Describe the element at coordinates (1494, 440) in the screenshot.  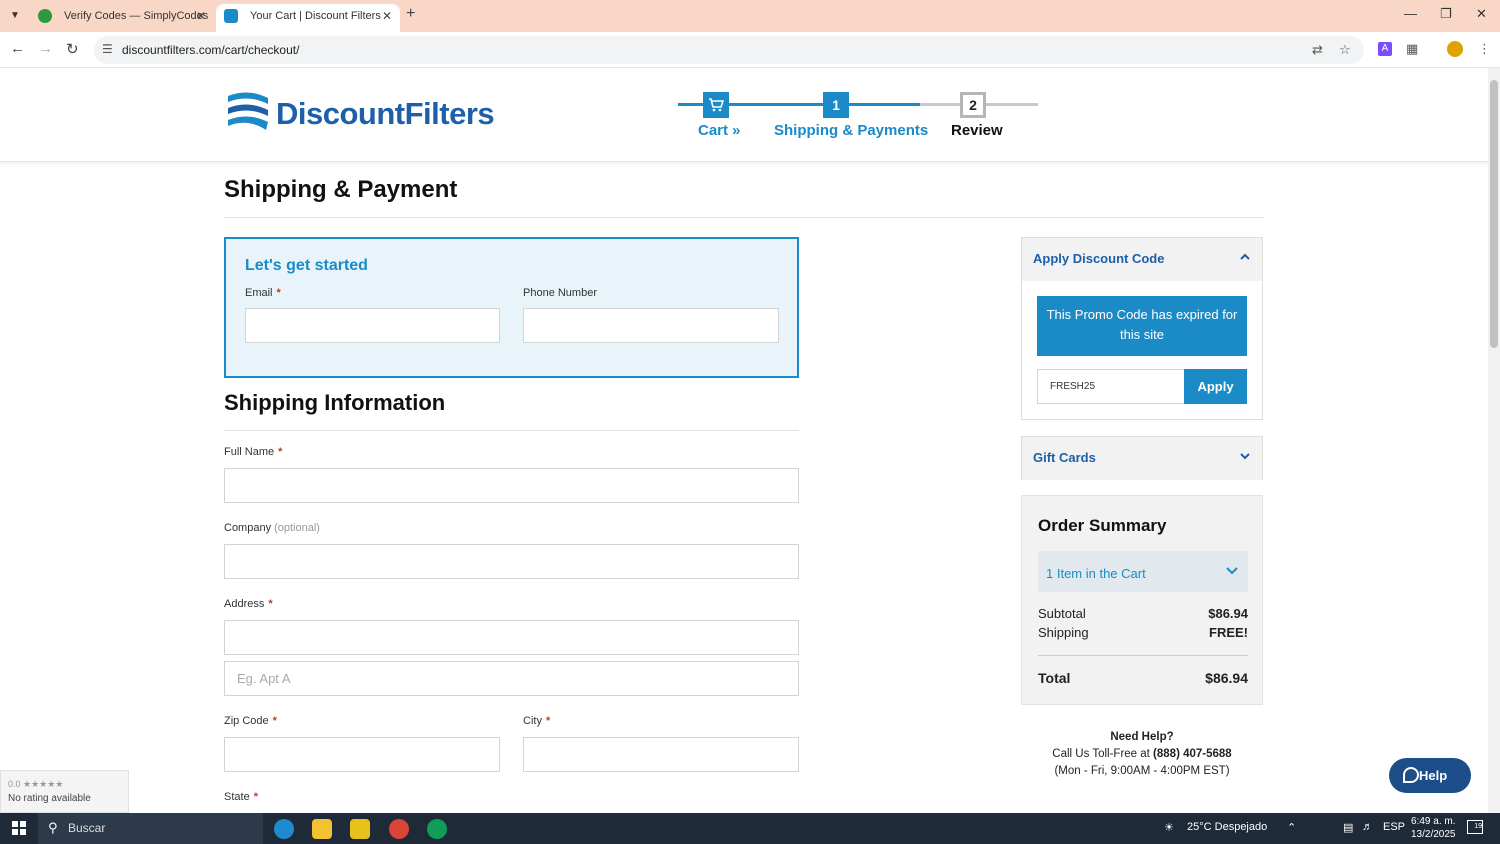
I see `page-scrollbar` at that location.